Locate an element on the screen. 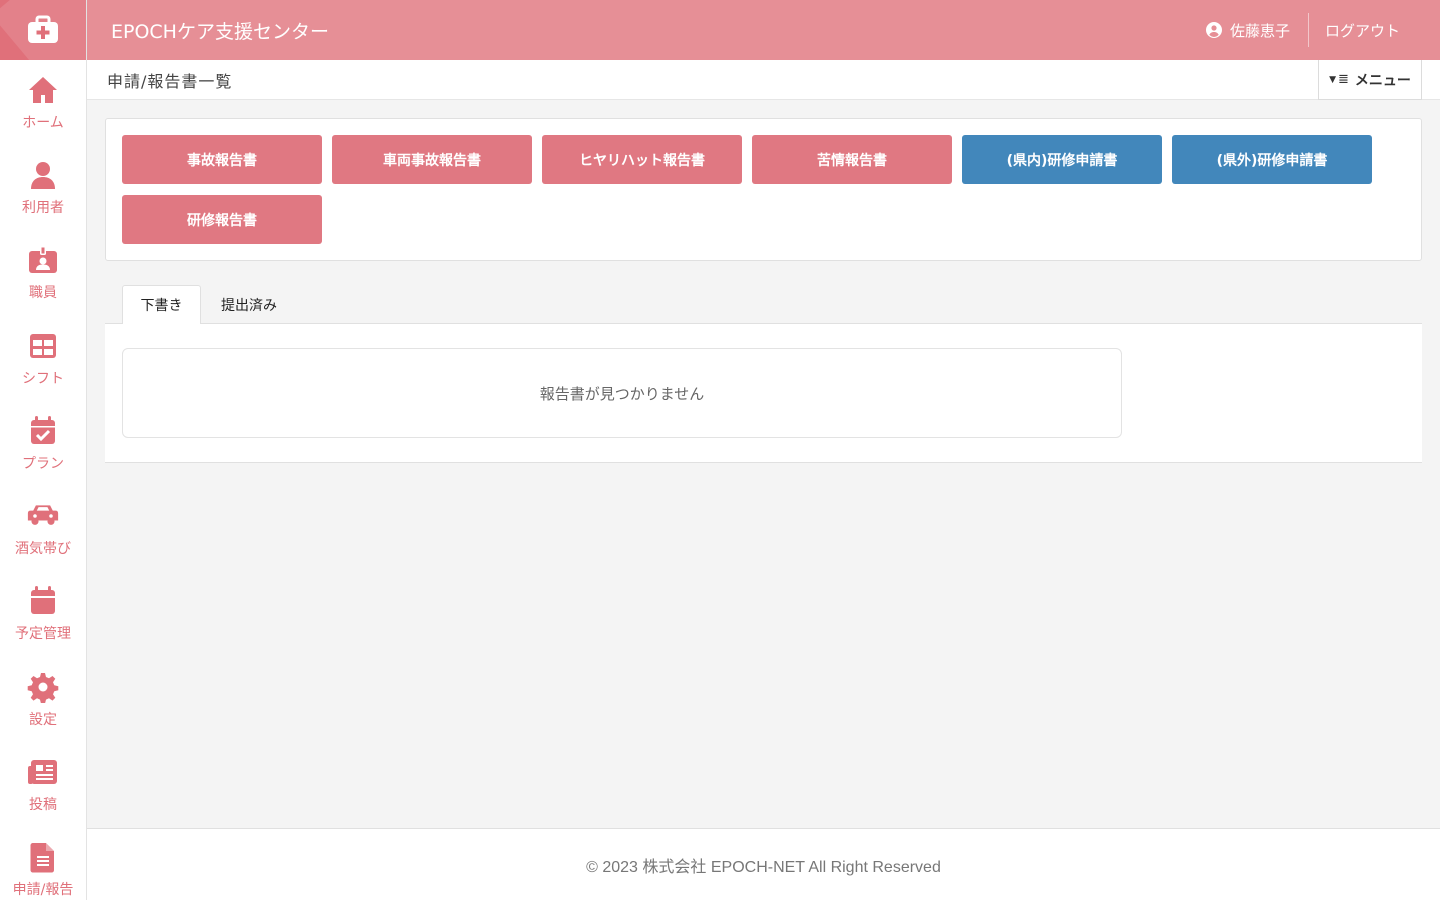 The width and height of the screenshot is (1440, 900). menu-button: ▼ ≣ メニュー is located at coordinates (1370, 80).